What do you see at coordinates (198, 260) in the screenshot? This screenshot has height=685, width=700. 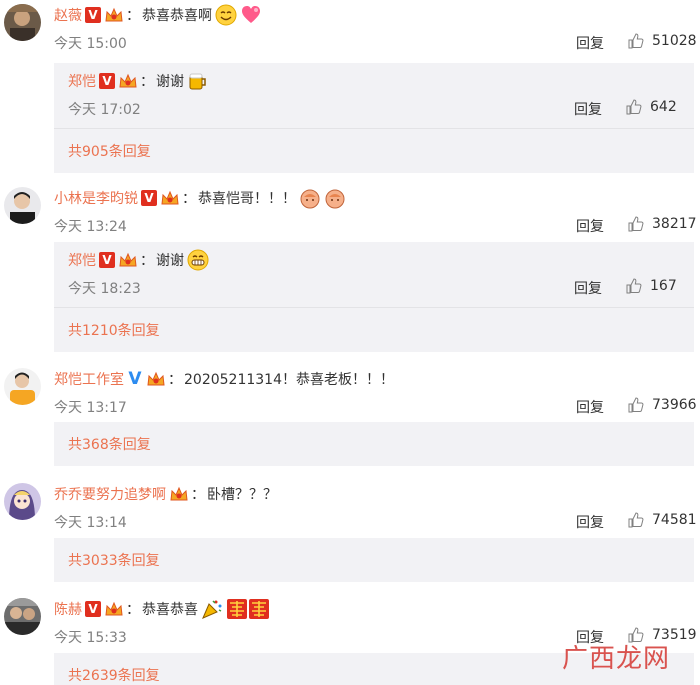 I see `grin-emoji-icon` at bounding box center [198, 260].